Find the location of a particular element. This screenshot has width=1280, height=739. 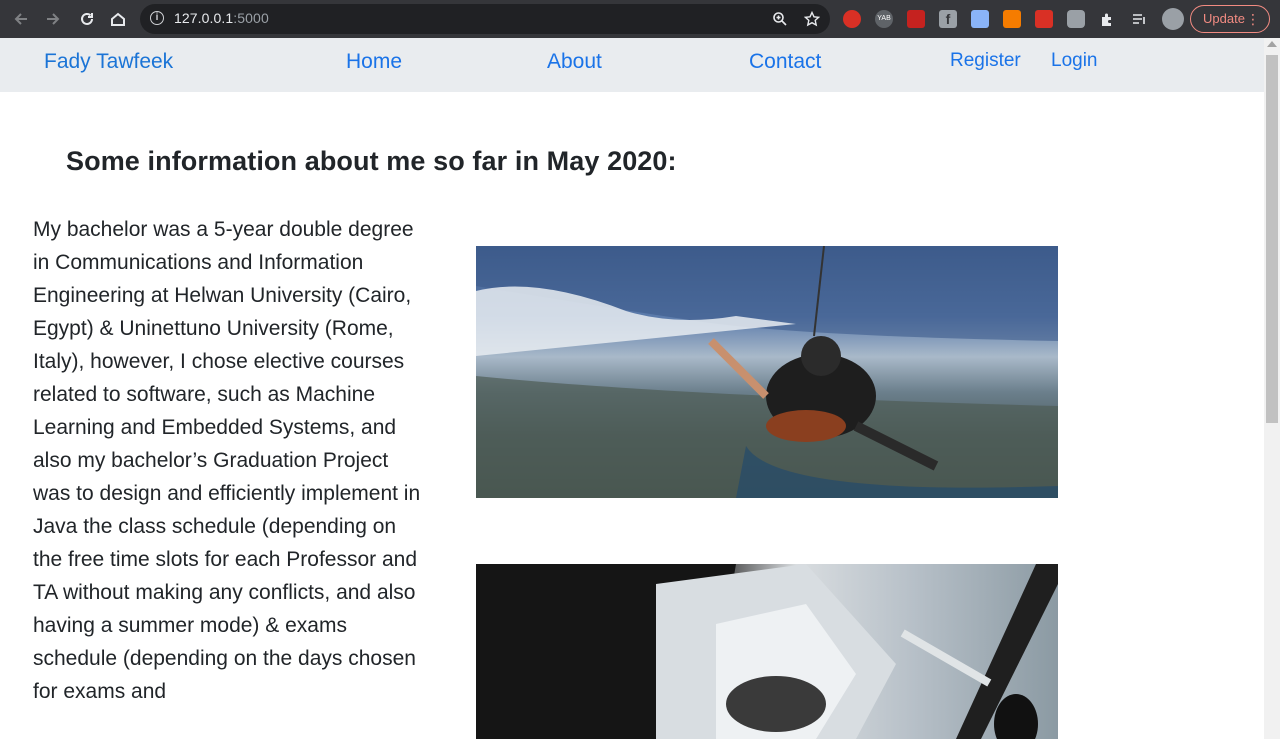

adblock-icon is located at coordinates (852, 19).